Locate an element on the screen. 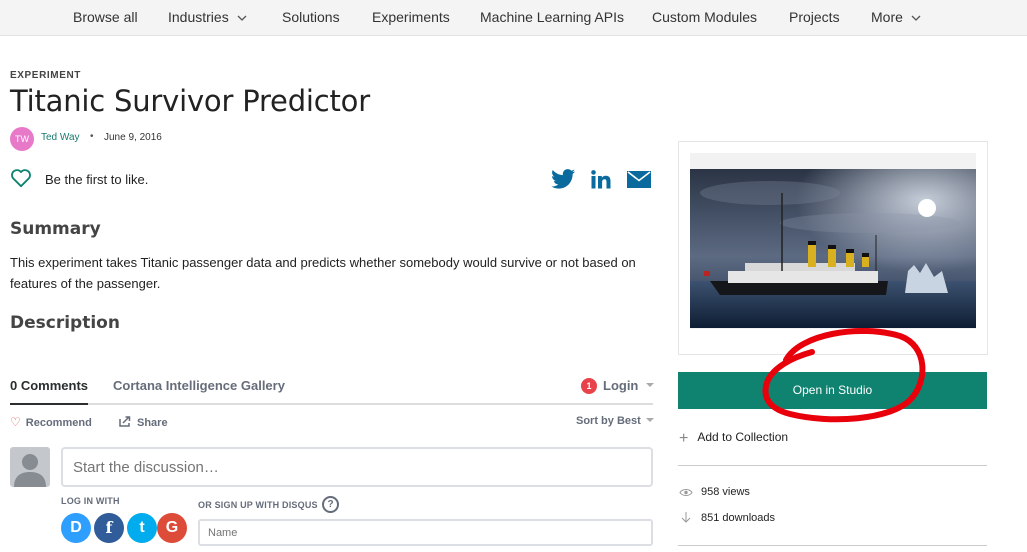 The width and height of the screenshot is (1027, 552). thumbnail-card is located at coordinates (833, 248).